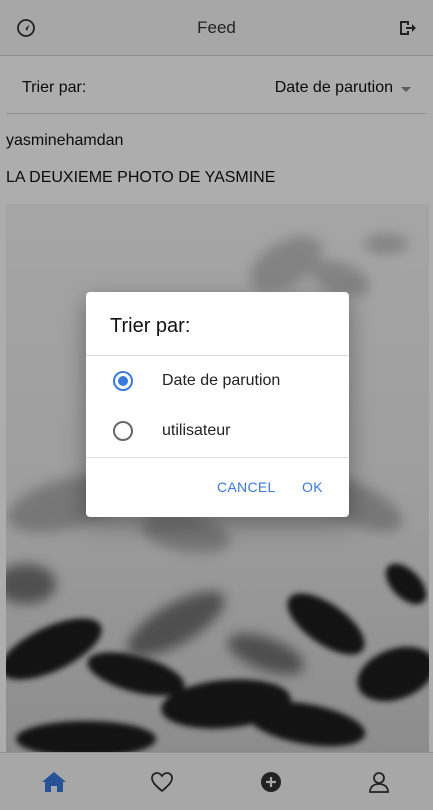  What do you see at coordinates (150, 326) in the screenshot?
I see `dialog-title: Trier par:` at bounding box center [150, 326].